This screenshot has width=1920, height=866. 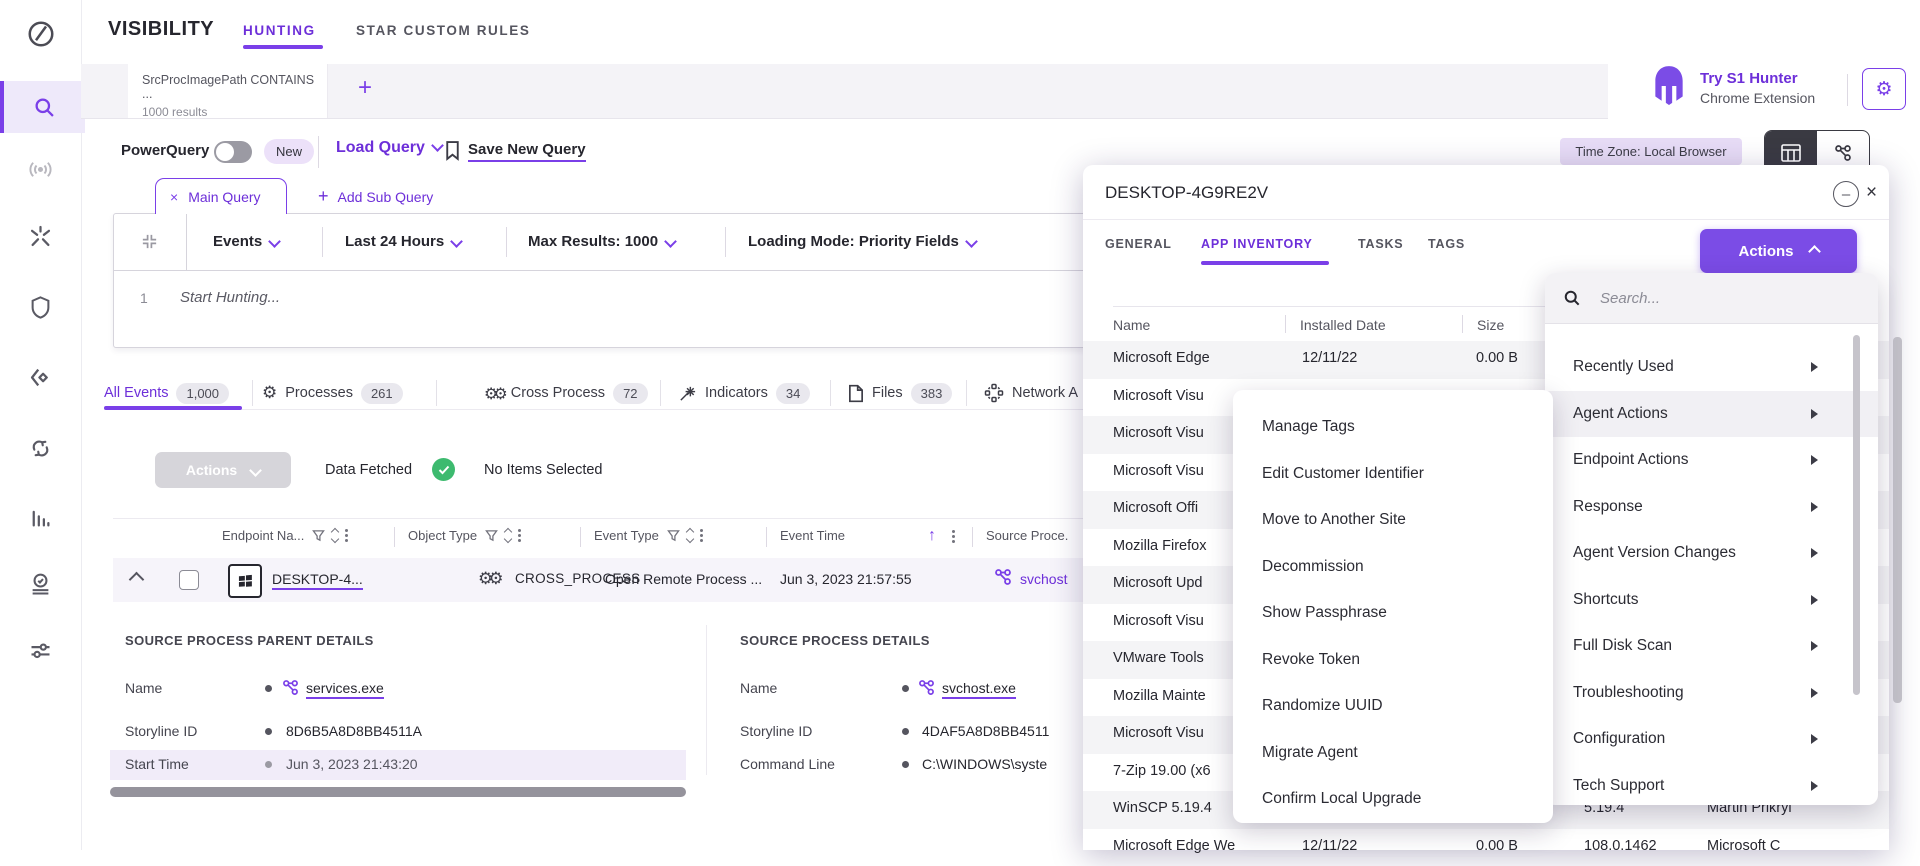 I want to click on menu-item-agent-version-changes: Agent Version Changes, so click(x=1711, y=553).